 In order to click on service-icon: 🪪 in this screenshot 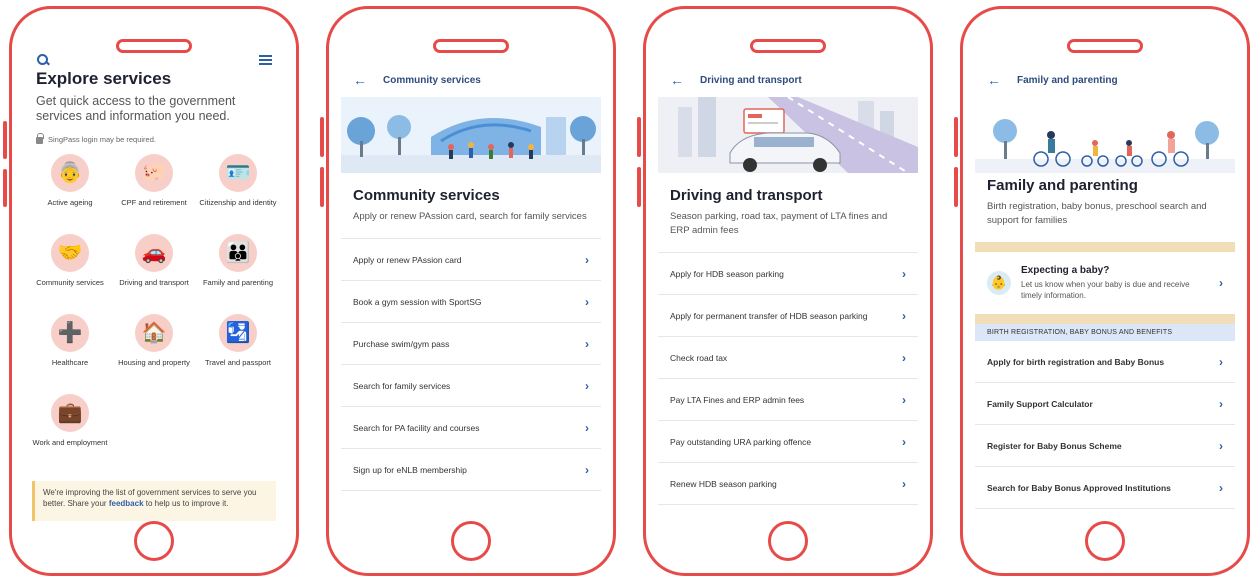, I will do `click(238, 173)`.